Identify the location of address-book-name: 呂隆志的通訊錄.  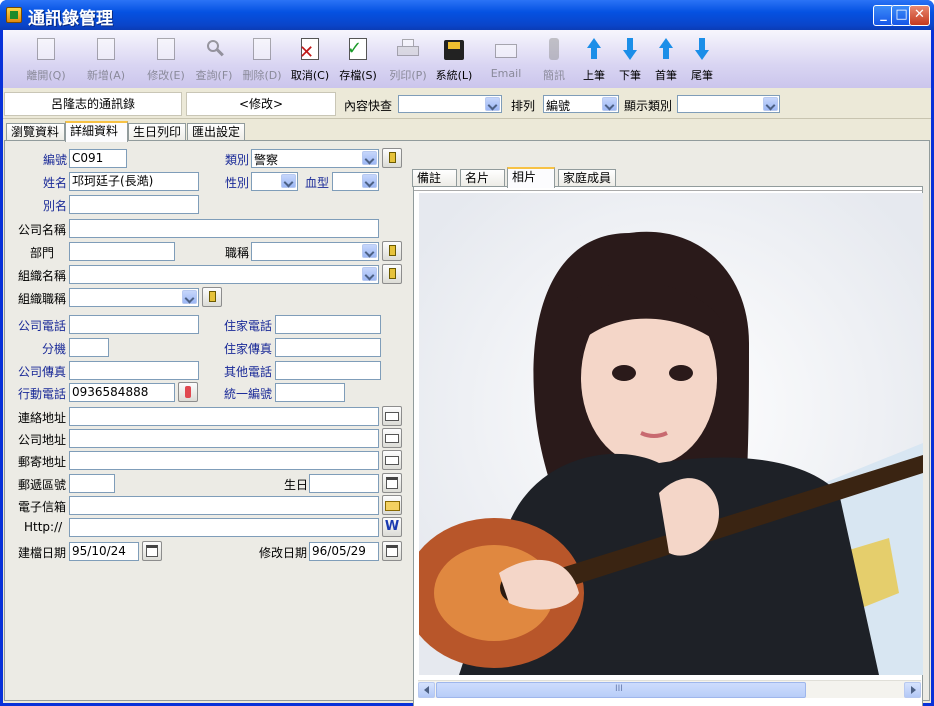
(93, 104).